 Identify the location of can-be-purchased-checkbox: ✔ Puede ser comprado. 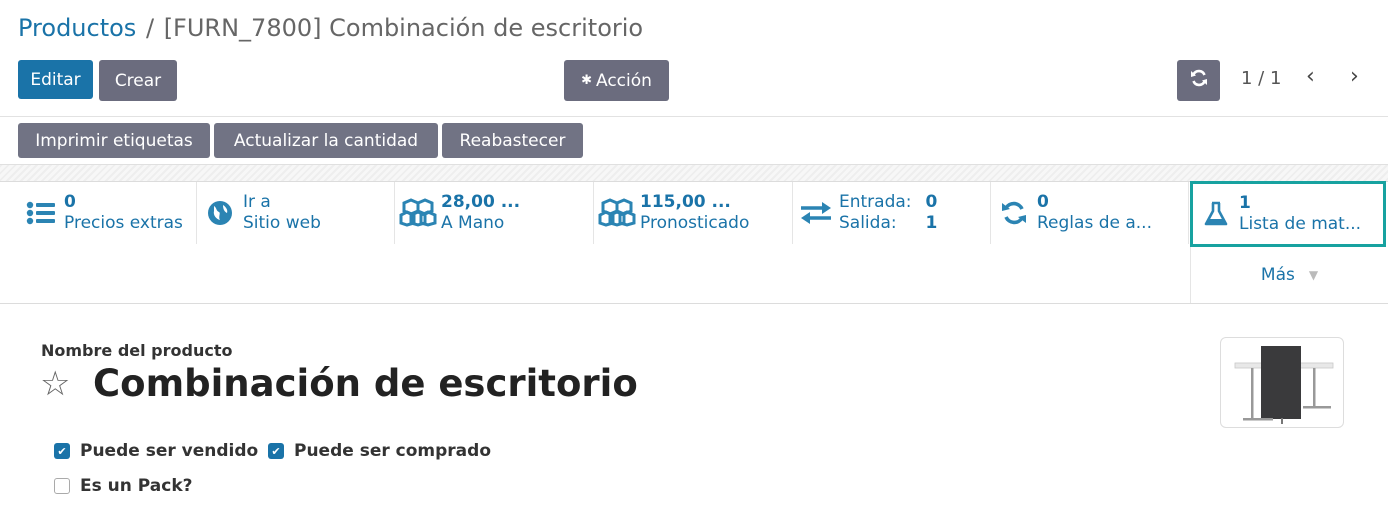
(379, 451).